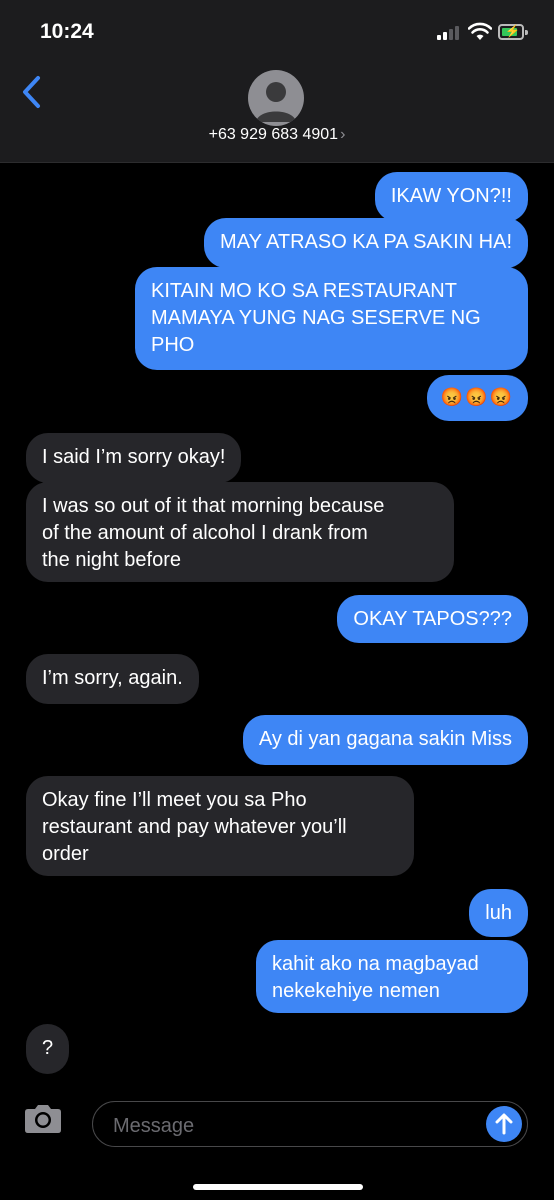 The width and height of the screenshot is (554, 1200). What do you see at coordinates (450, 33) in the screenshot?
I see `cellular-signal-icon` at bounding box center [450, 33].